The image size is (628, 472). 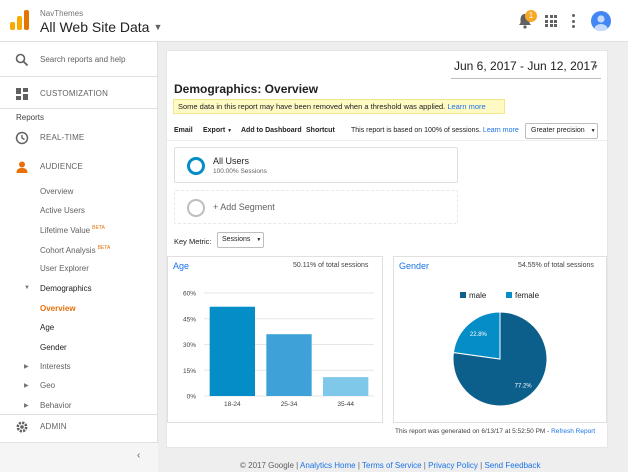 I want to click on key-metric-label: Key Metric:, so click(x=193, y=241).